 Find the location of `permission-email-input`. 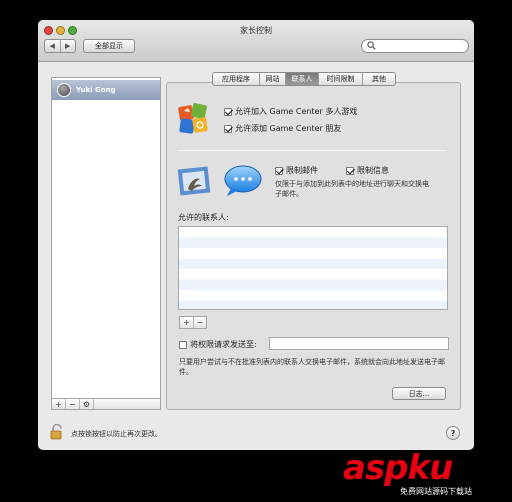

permission-email-input is located at coordinates (359, 343).